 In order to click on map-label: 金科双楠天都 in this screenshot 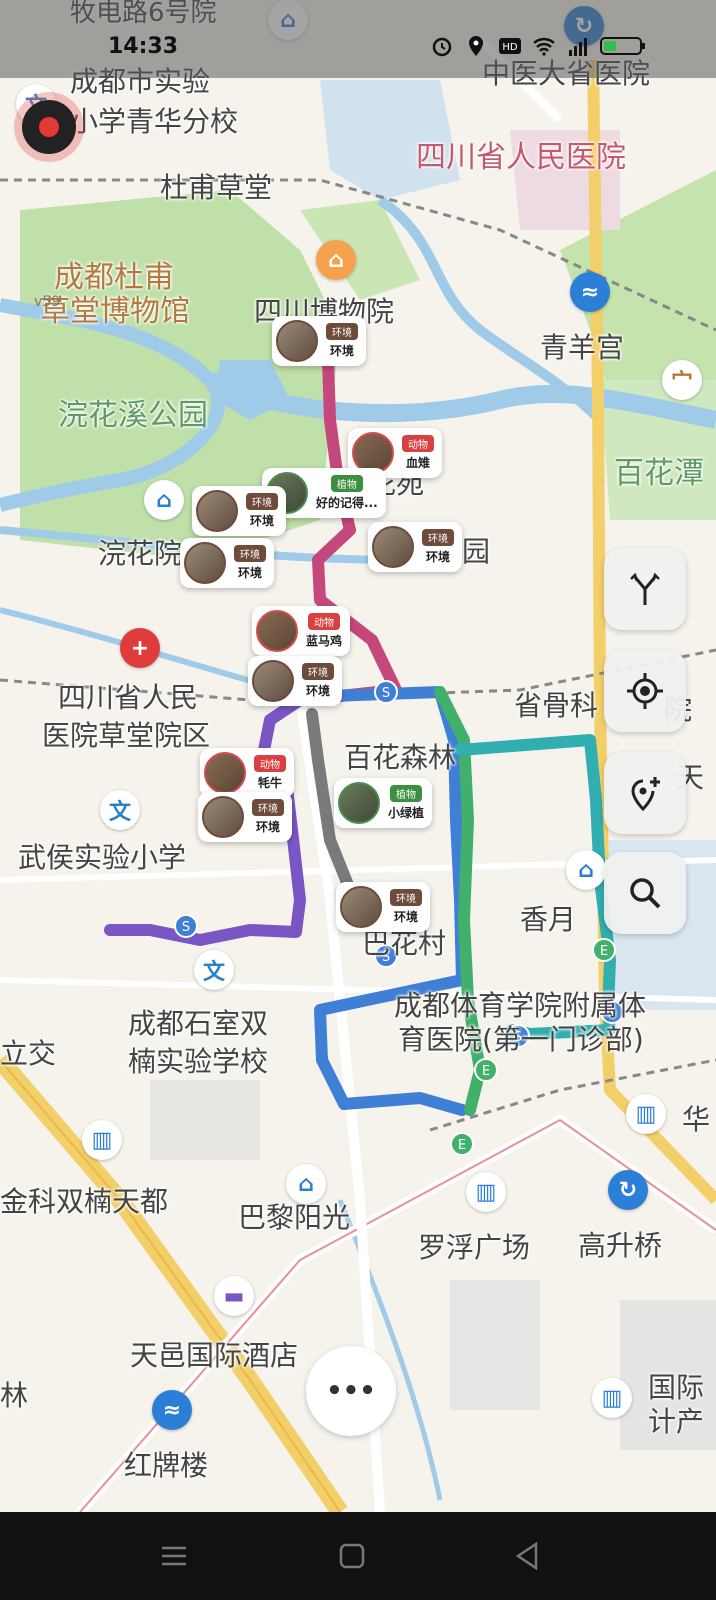, I will do `click(84, 1201)`.